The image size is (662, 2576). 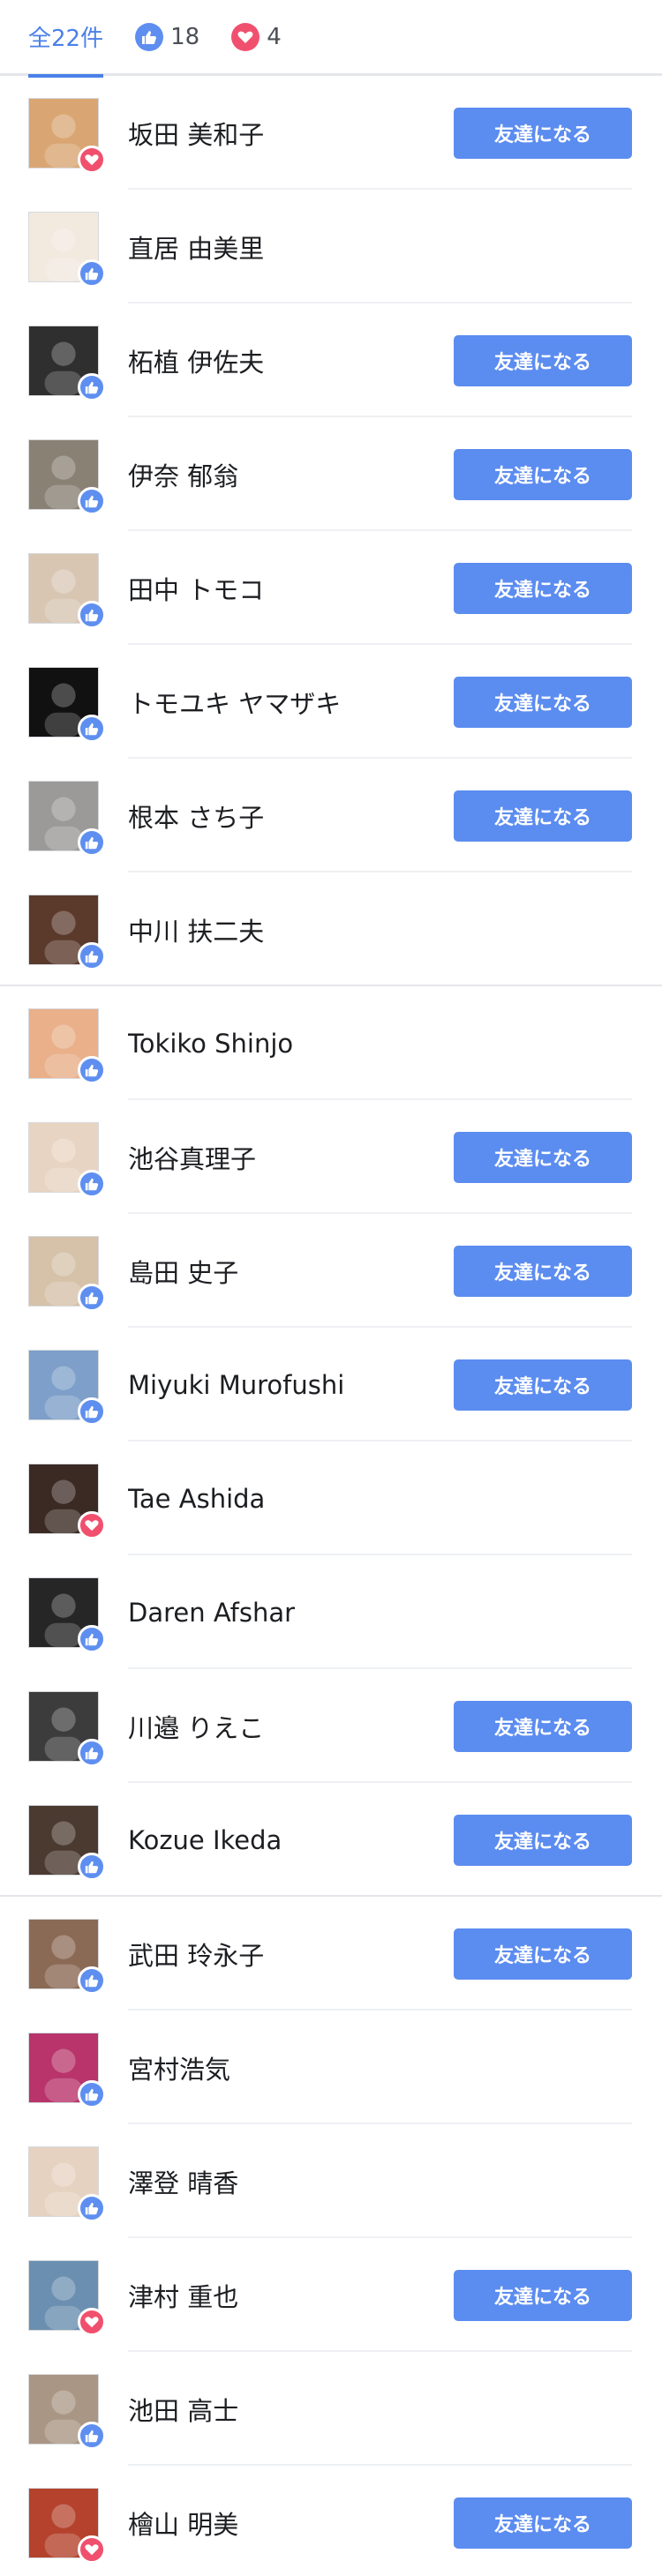 What do you see at coordinates (291, 1158) in the screenshot?
I see `person-name: 池谷真理子` at bounding box center [291, 1158].